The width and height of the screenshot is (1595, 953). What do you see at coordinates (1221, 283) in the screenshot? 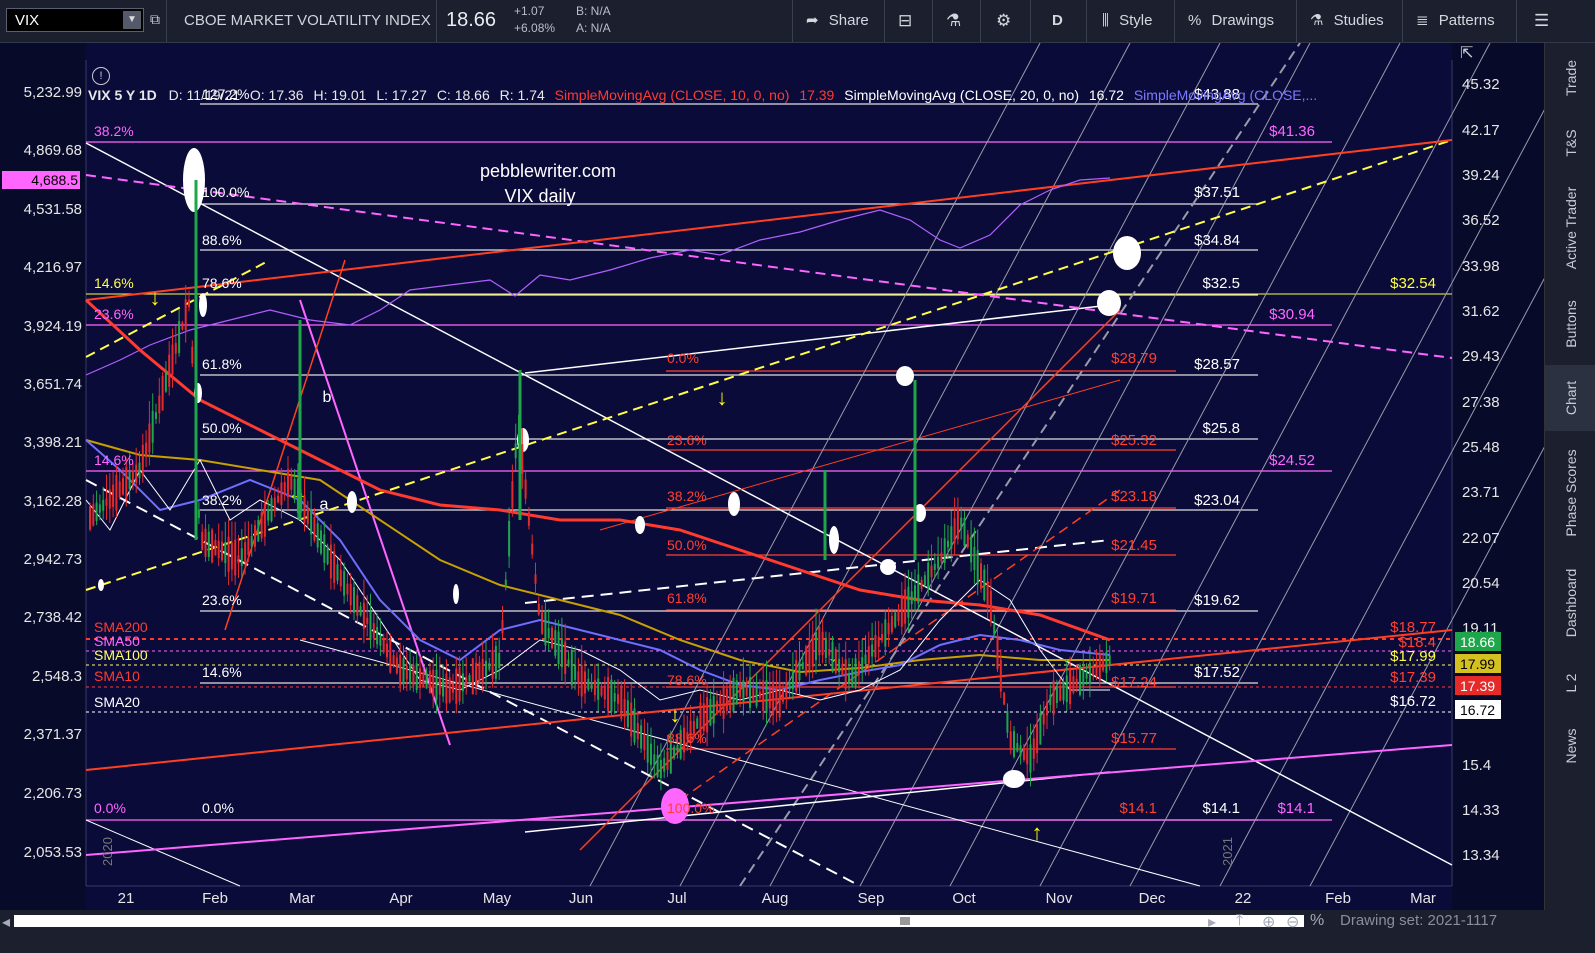
I see `level-label-white: $32.5` at bounding box center [1221, 283].